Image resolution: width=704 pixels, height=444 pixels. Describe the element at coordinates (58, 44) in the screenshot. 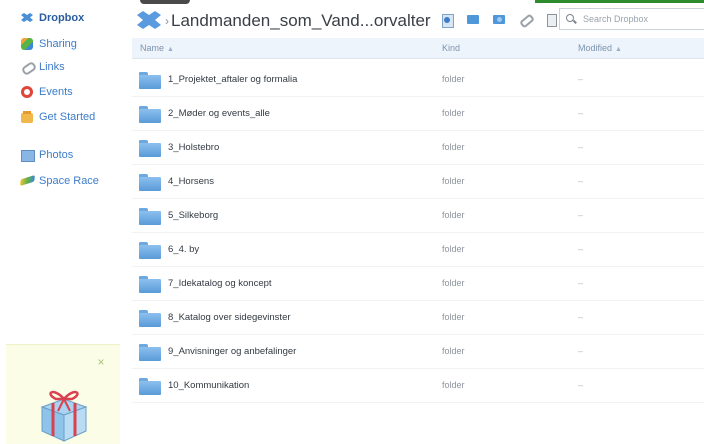

I see `sidebar-item-label: Sharing` at that location.